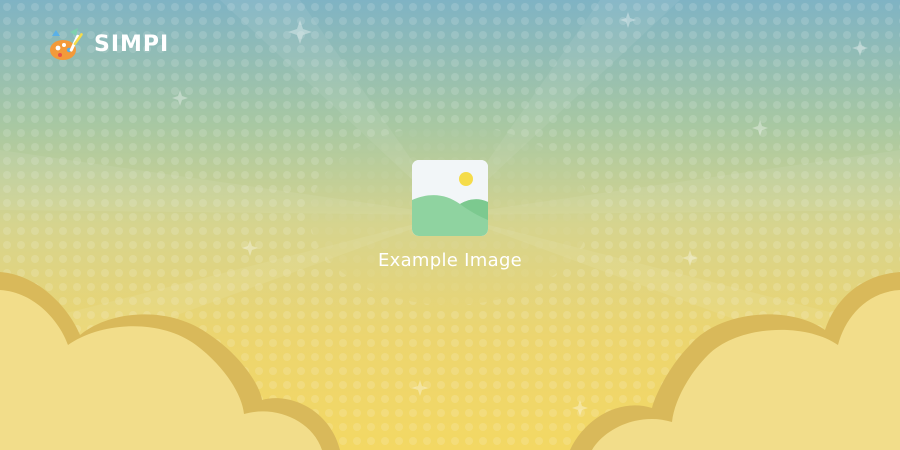  Describe the element at coordinates (66, 44) in the screenshot. I see `painter-palette-icon` at that location.